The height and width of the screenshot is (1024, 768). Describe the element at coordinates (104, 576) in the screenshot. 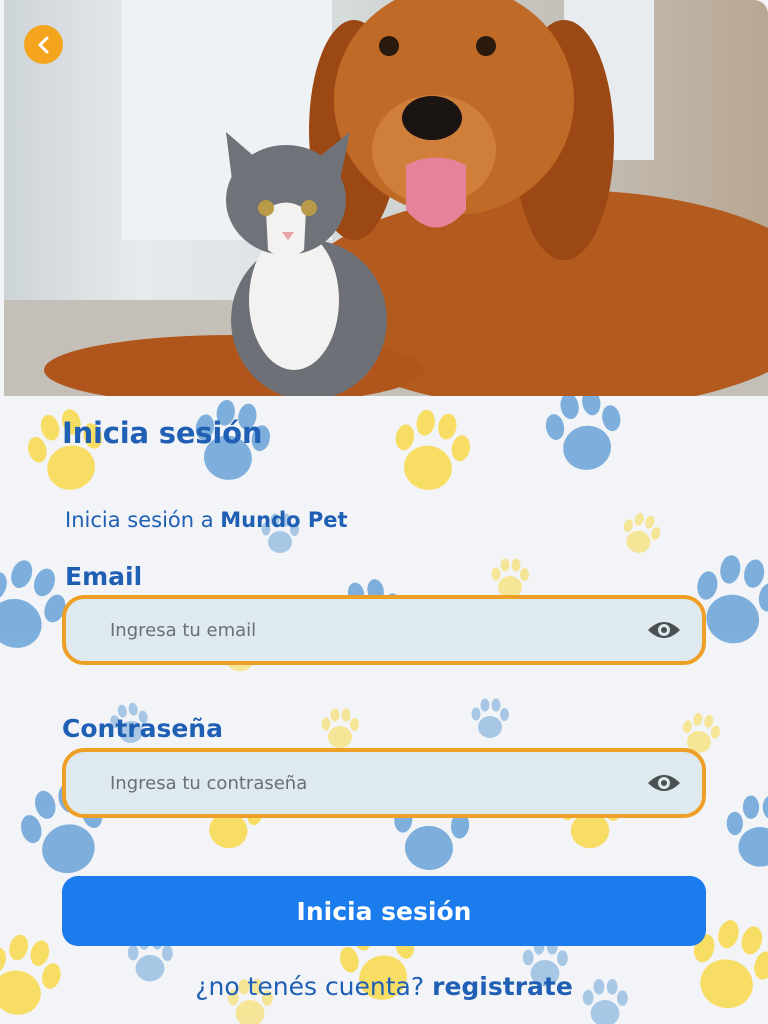

I see `email-label: Email` at that location.